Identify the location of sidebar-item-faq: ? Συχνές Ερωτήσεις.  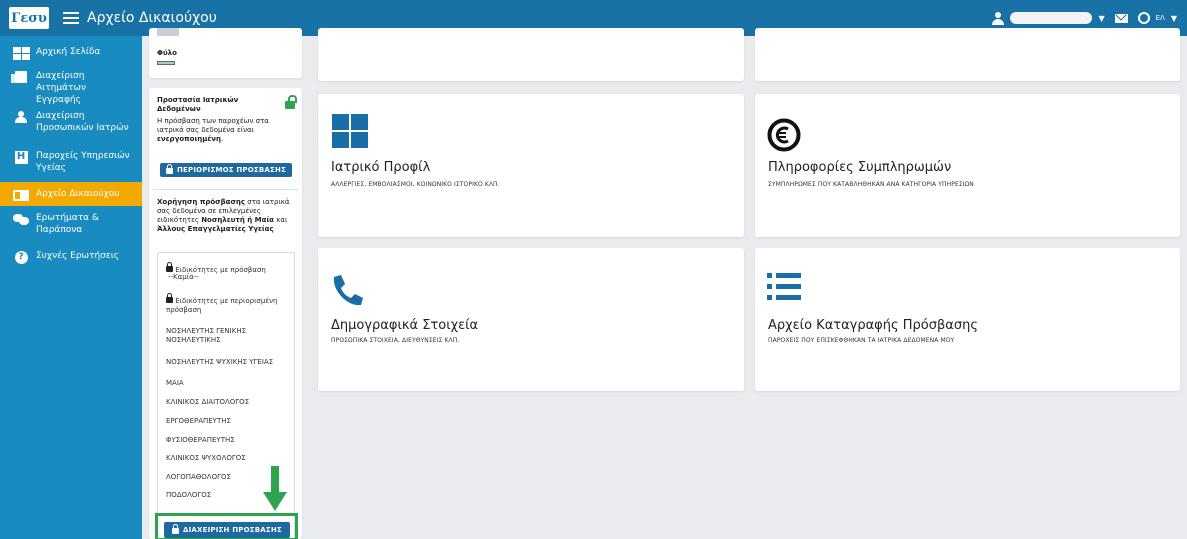
(71, 256).